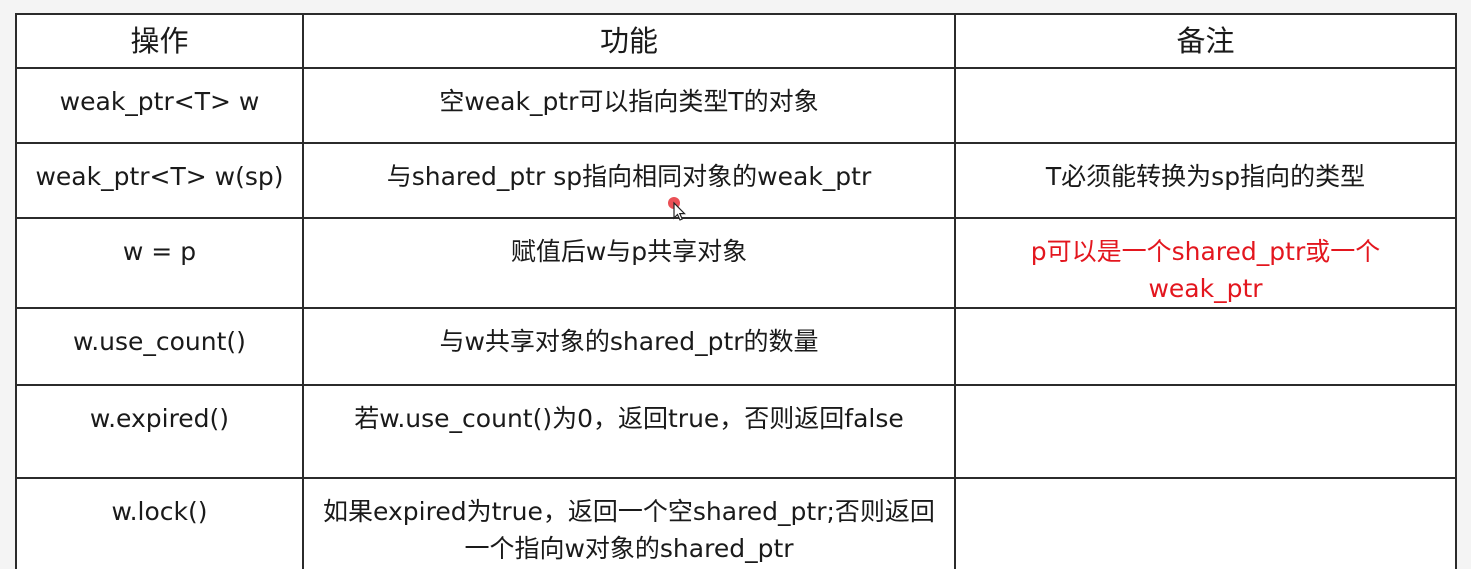  What do you see at coordinates (677, 209) in the screenshot?
I see `mouse-pointer-icon` at bounding box center [677, 209].